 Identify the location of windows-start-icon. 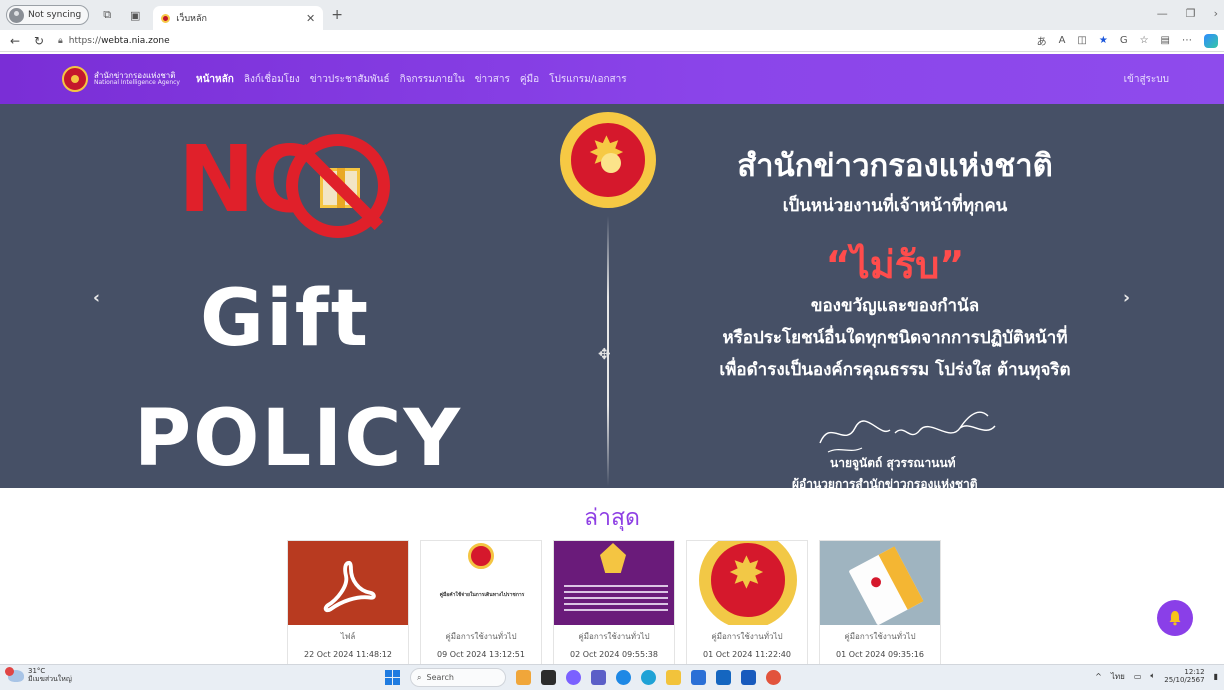
(392, 677).